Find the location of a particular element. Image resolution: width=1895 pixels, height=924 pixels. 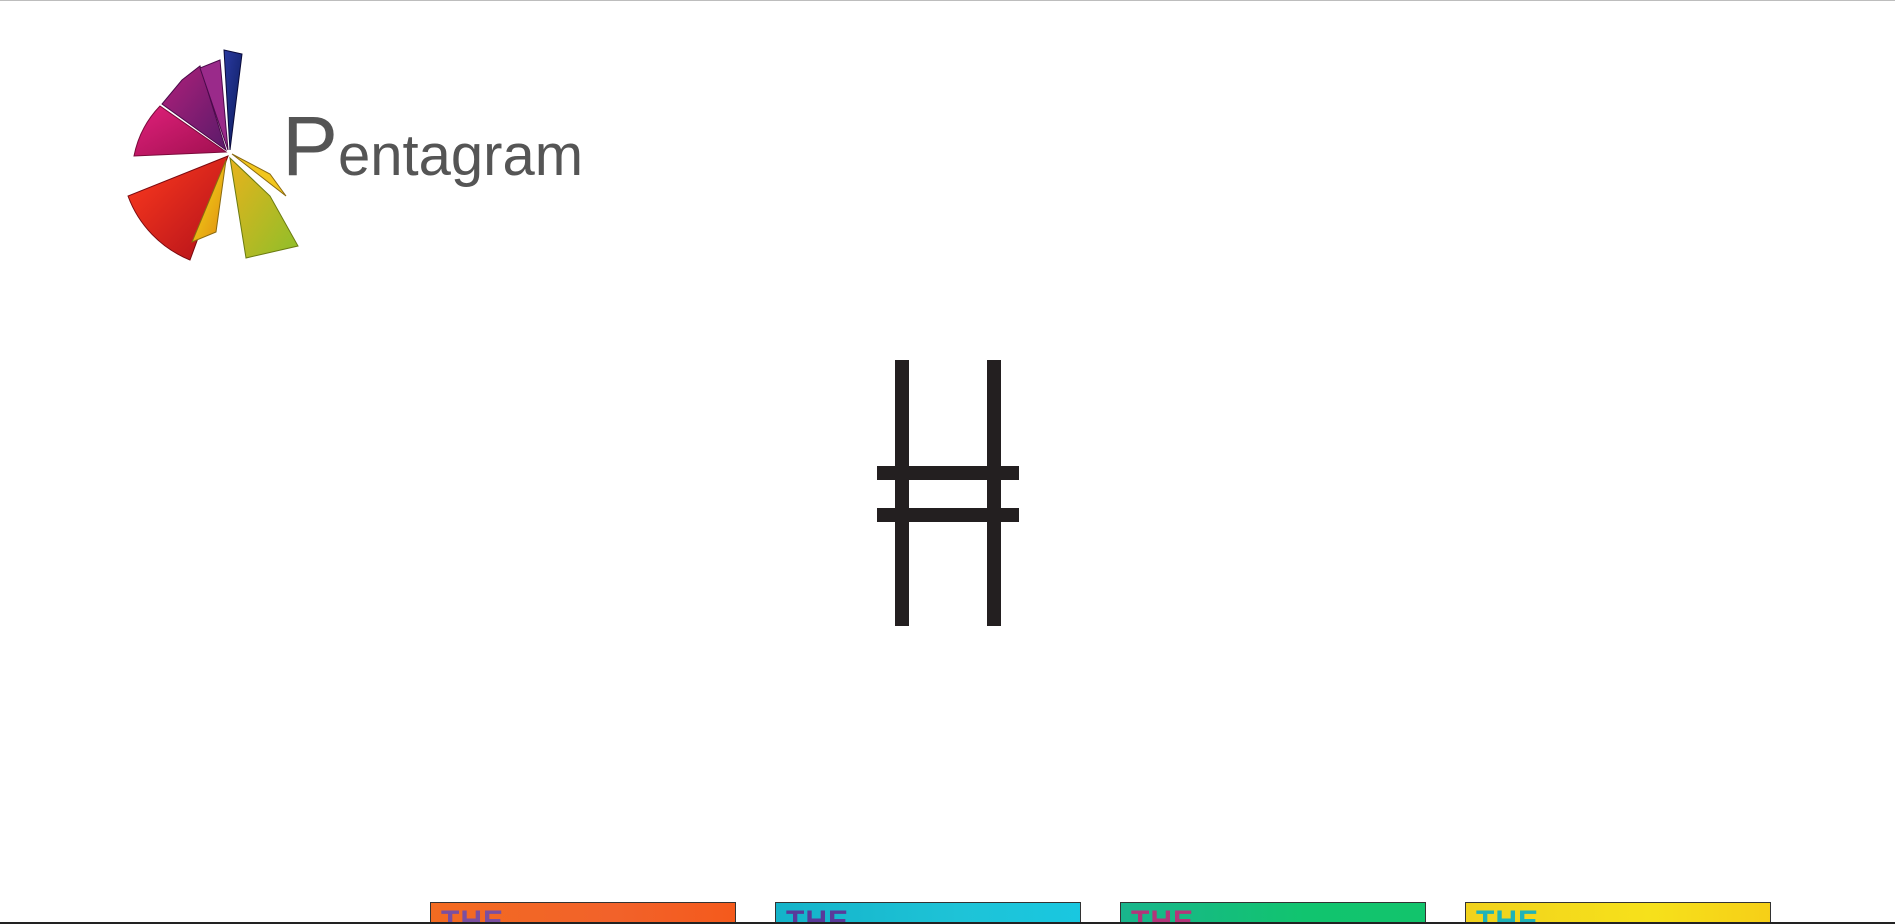

double-bar-h-icon is located at coordinates (948, 493).